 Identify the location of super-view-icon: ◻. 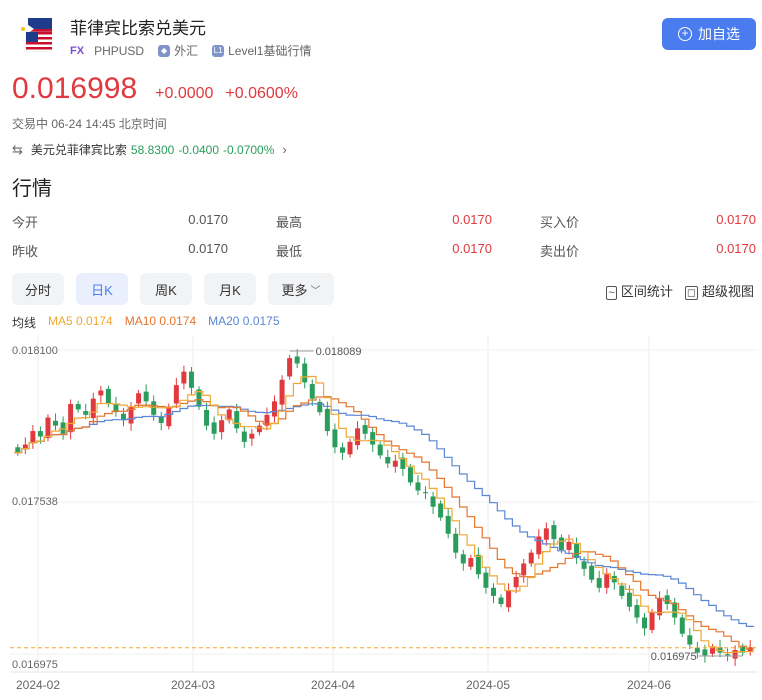
(691, 293).